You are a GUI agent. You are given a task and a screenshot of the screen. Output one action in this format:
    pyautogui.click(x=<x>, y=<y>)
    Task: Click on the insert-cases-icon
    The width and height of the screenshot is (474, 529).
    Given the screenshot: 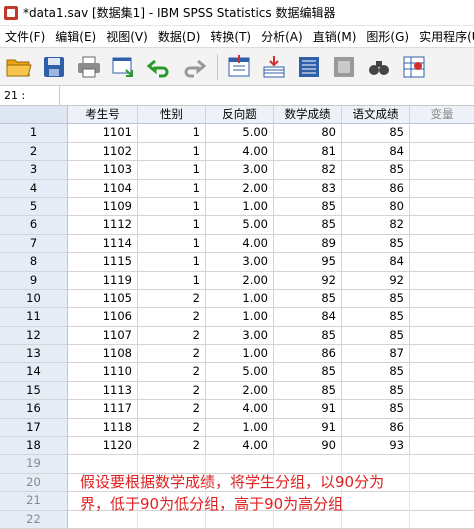 What is the action you would take?
    pyautogui.click(x=414, y=67)
    